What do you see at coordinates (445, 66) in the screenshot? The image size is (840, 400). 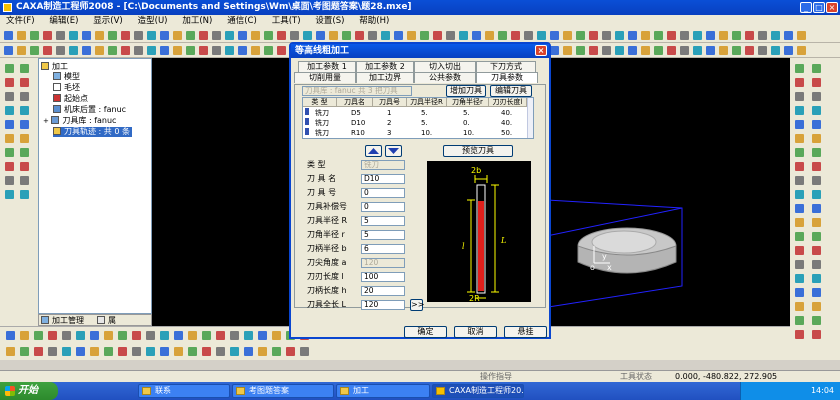 I see `tab-lead-in-out: 切入切出` at bounding box center [445, 66].